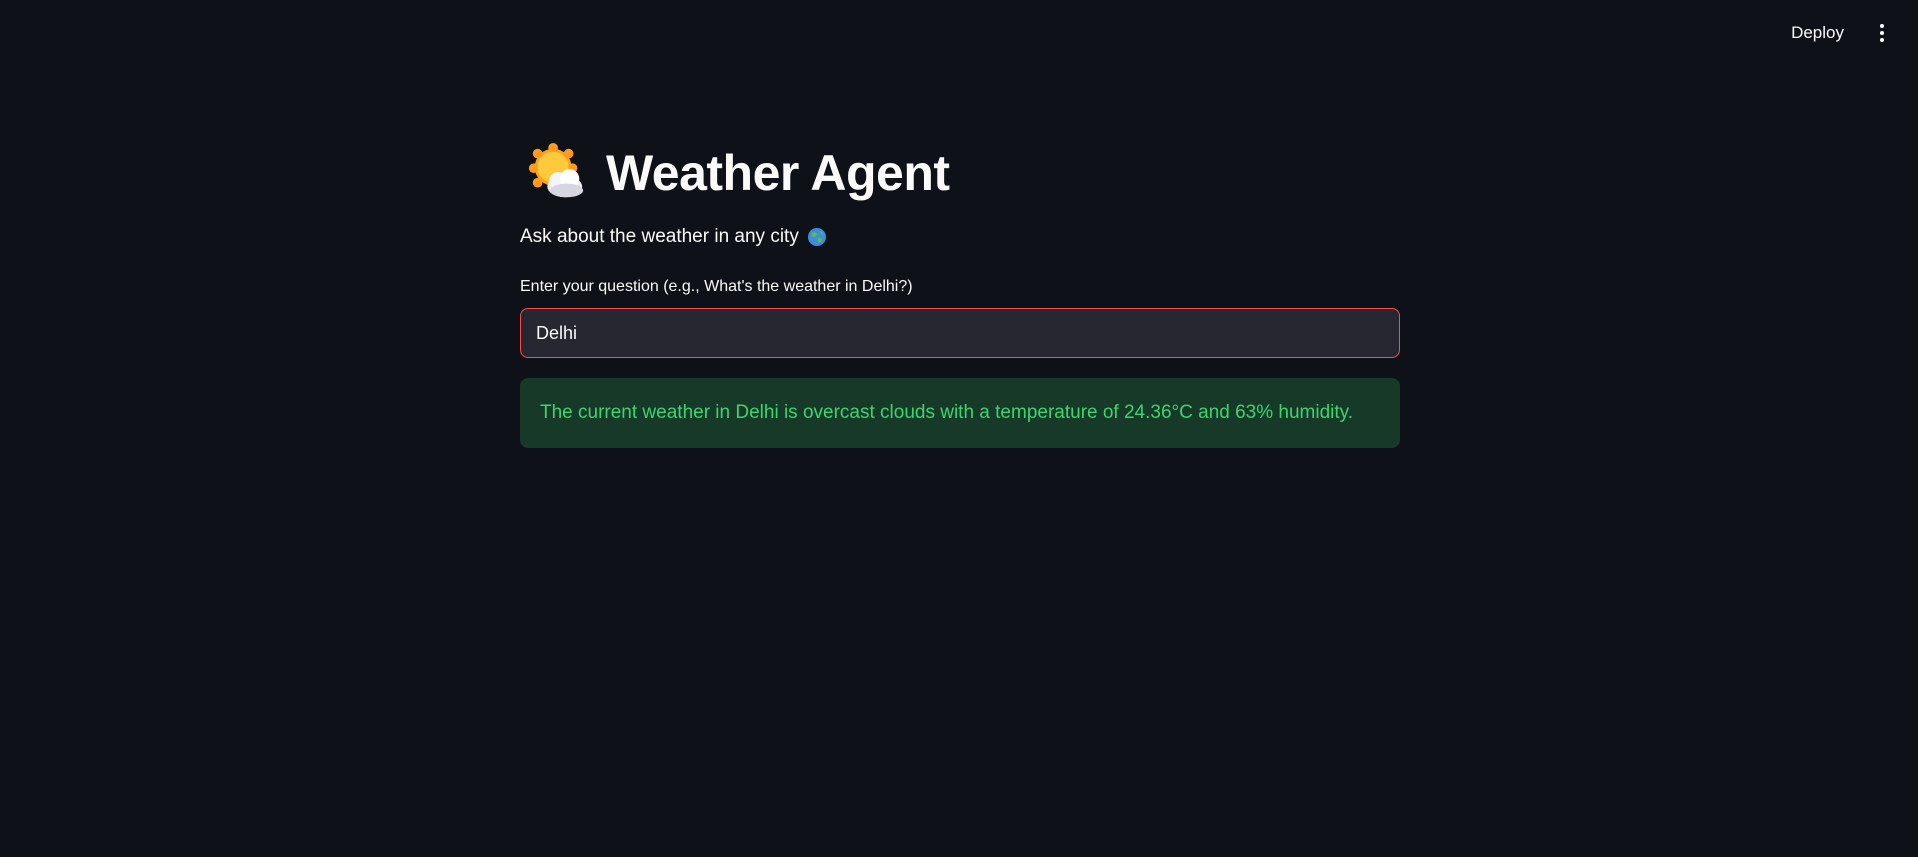 Image resolution: width=1918 pixels, height=857 pixels. I want to click on top-toolbar: Deploy, so click(1849, 33).